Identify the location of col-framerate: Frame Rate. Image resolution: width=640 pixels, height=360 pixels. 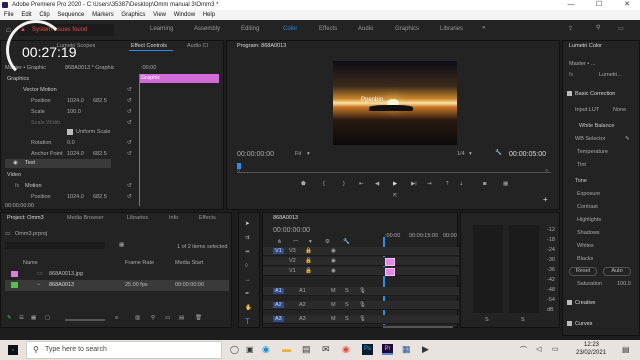
(139, 263).